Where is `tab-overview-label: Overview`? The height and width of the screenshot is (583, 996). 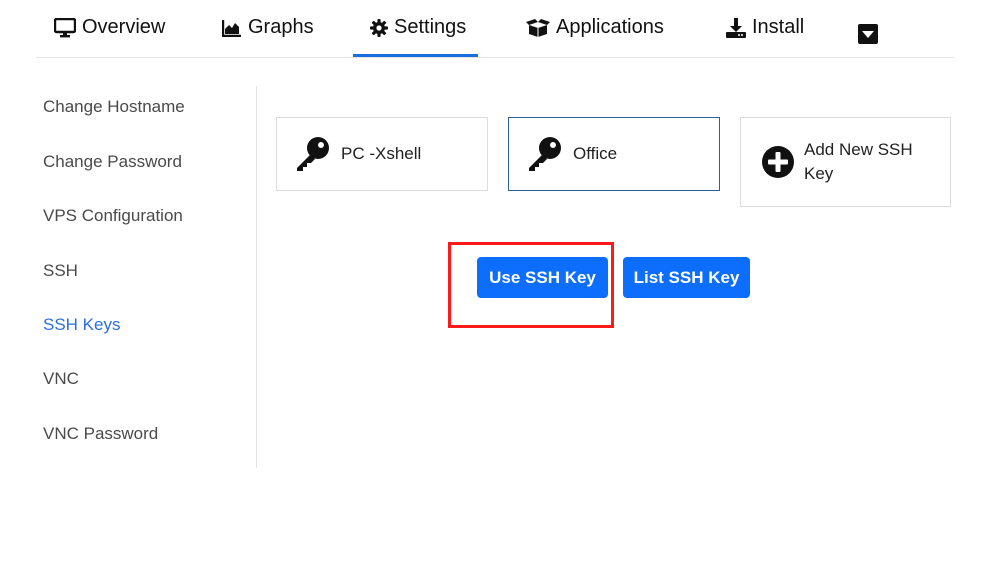
tab-overview-label: Overview is located at coordinates (124, 27).